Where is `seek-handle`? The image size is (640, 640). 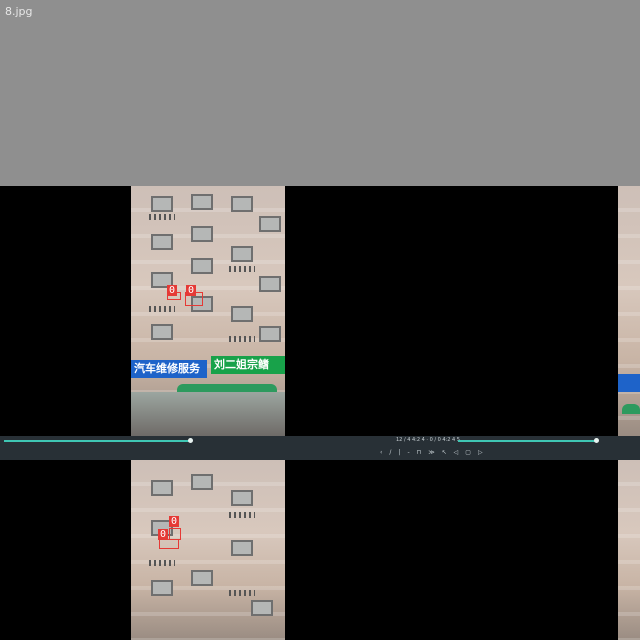 seek-handle is located at coordinates (190, 440).